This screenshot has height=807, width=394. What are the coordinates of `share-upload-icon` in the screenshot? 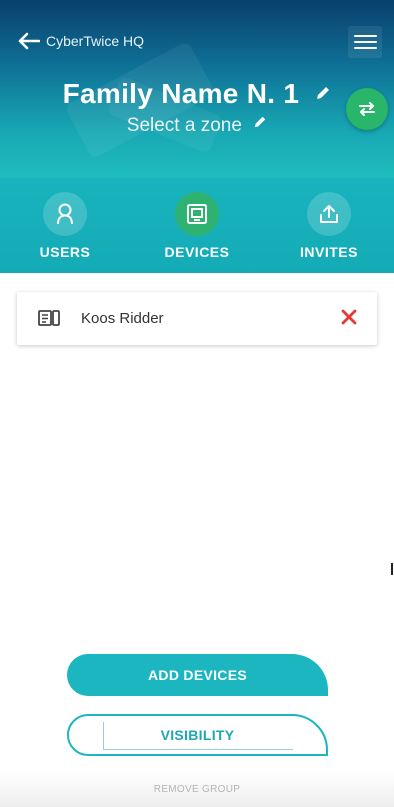 It's located at (329, 214).